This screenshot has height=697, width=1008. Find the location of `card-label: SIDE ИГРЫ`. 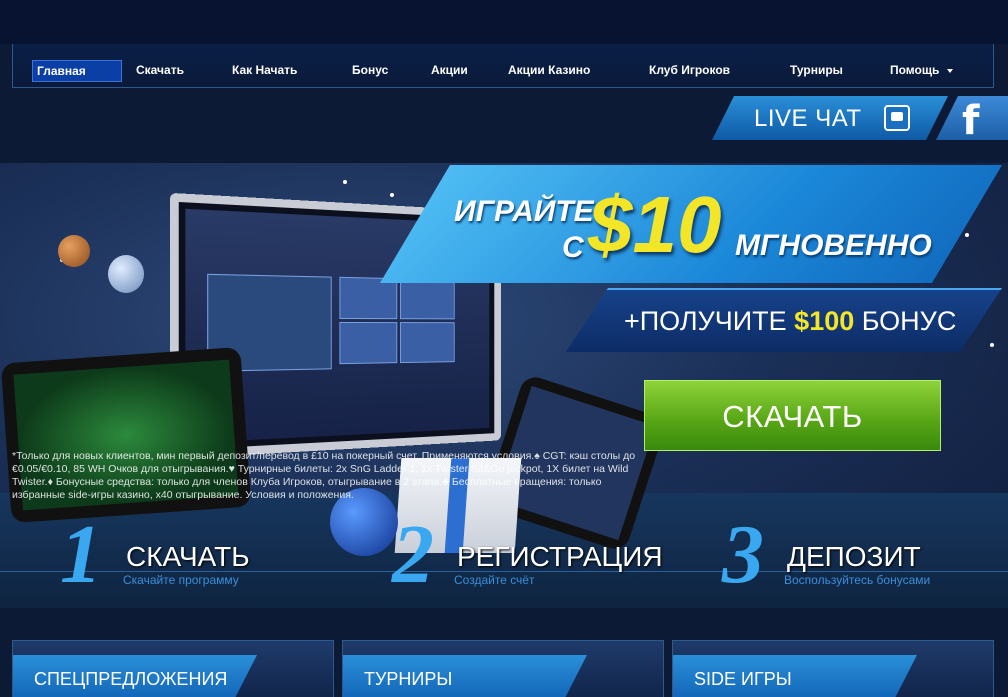

card-label: SIDE ИГРЫ is located at coordinates (743, 679).